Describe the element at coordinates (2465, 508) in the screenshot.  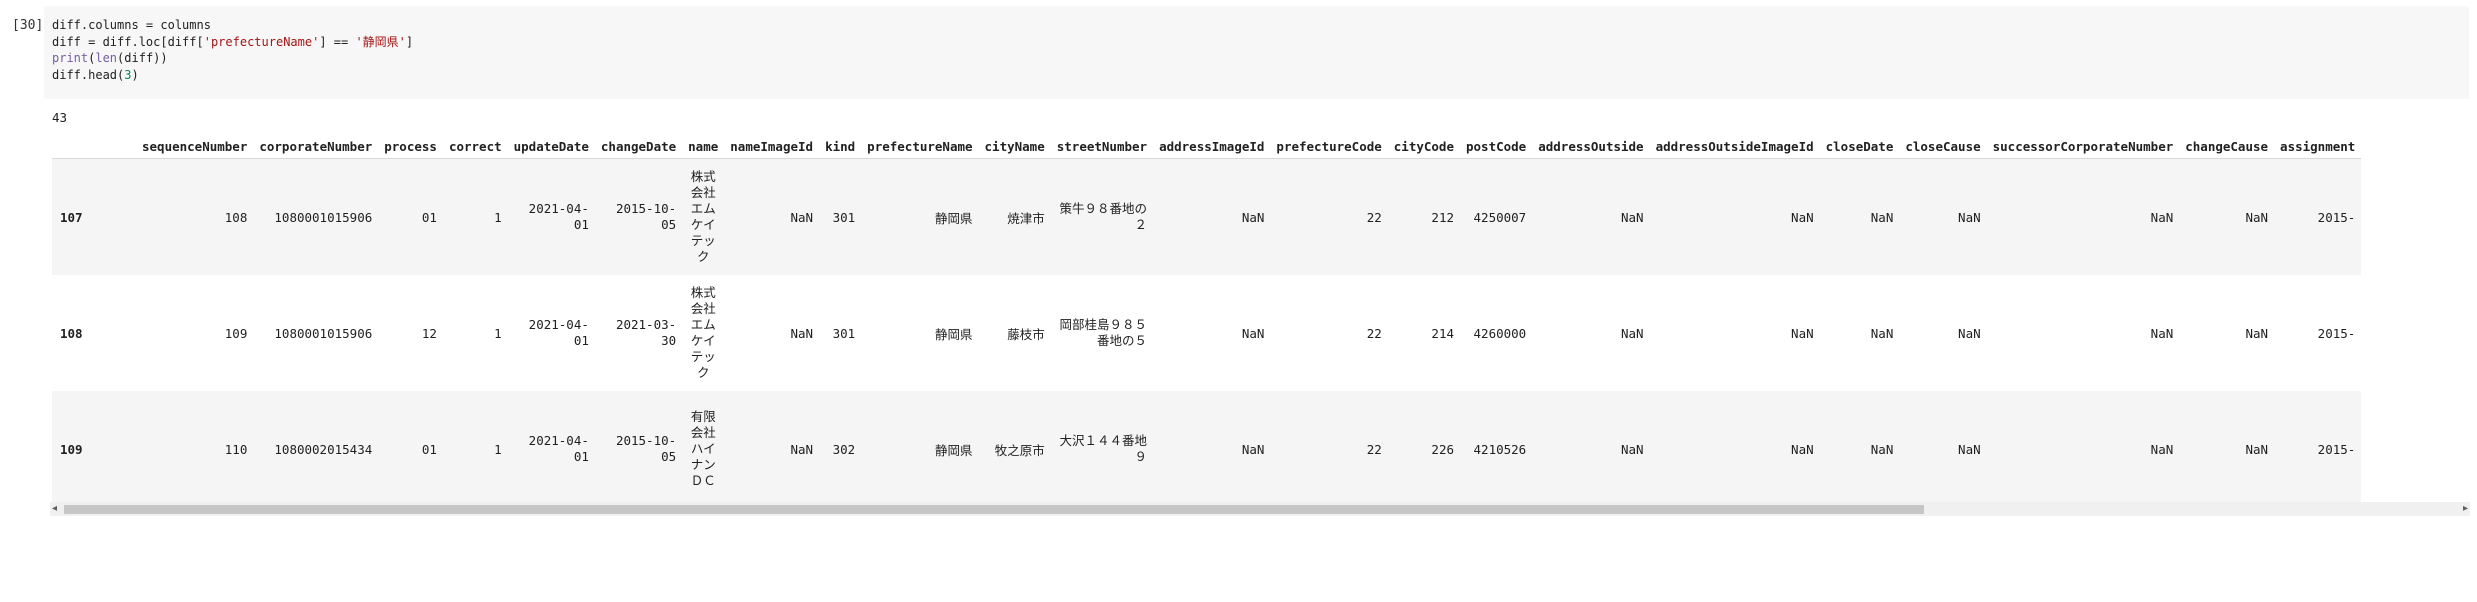
I see `scroll-right-icon: ▸` at that location.